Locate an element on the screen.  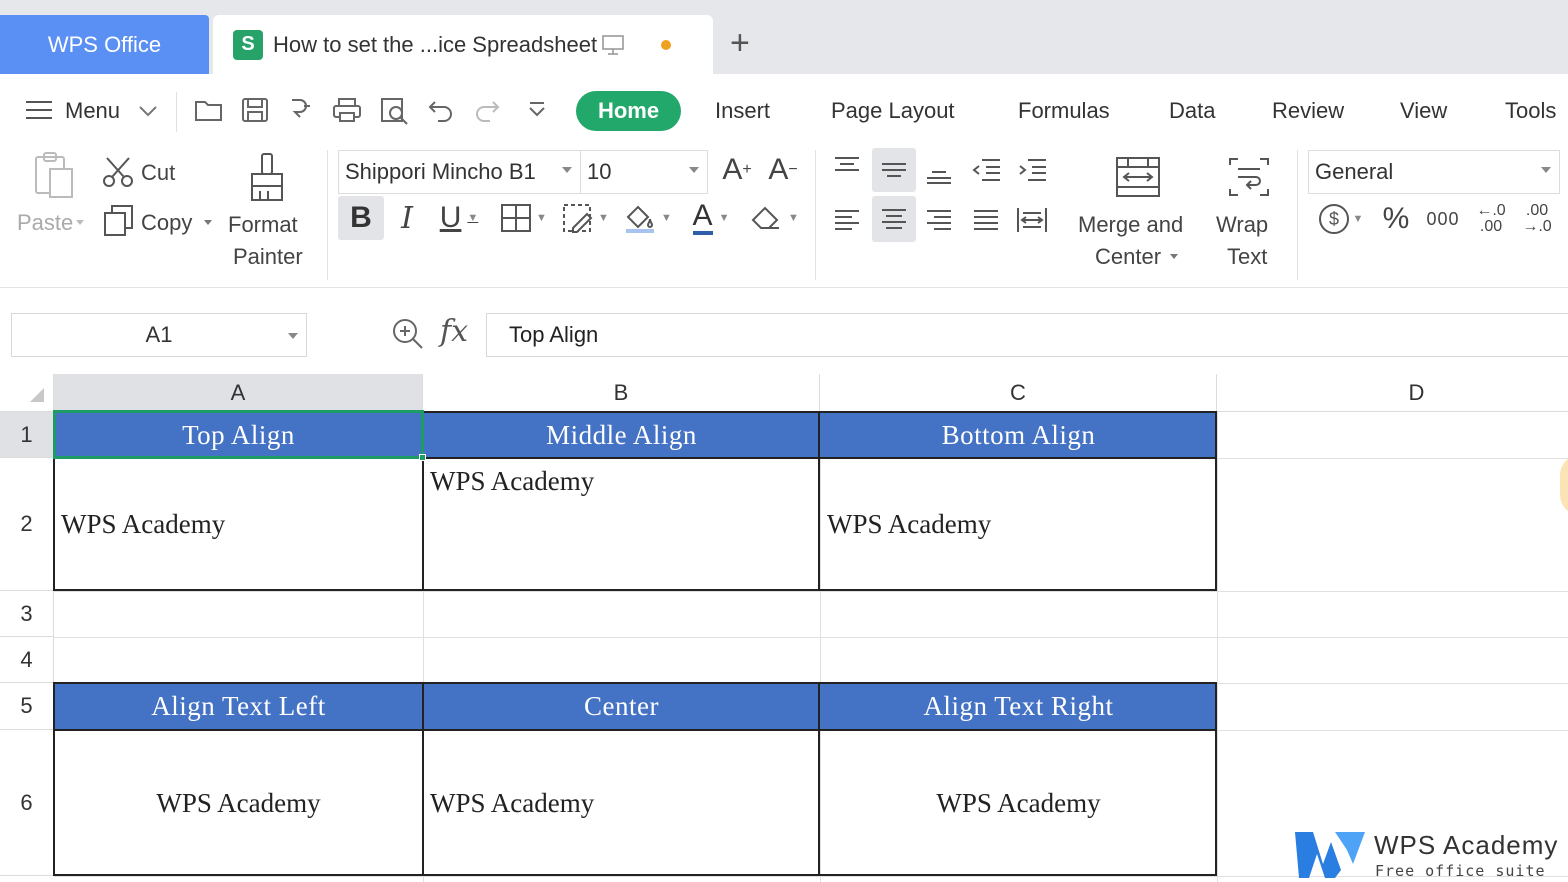
percent-icon: % is located at coordinates (1396, 219).